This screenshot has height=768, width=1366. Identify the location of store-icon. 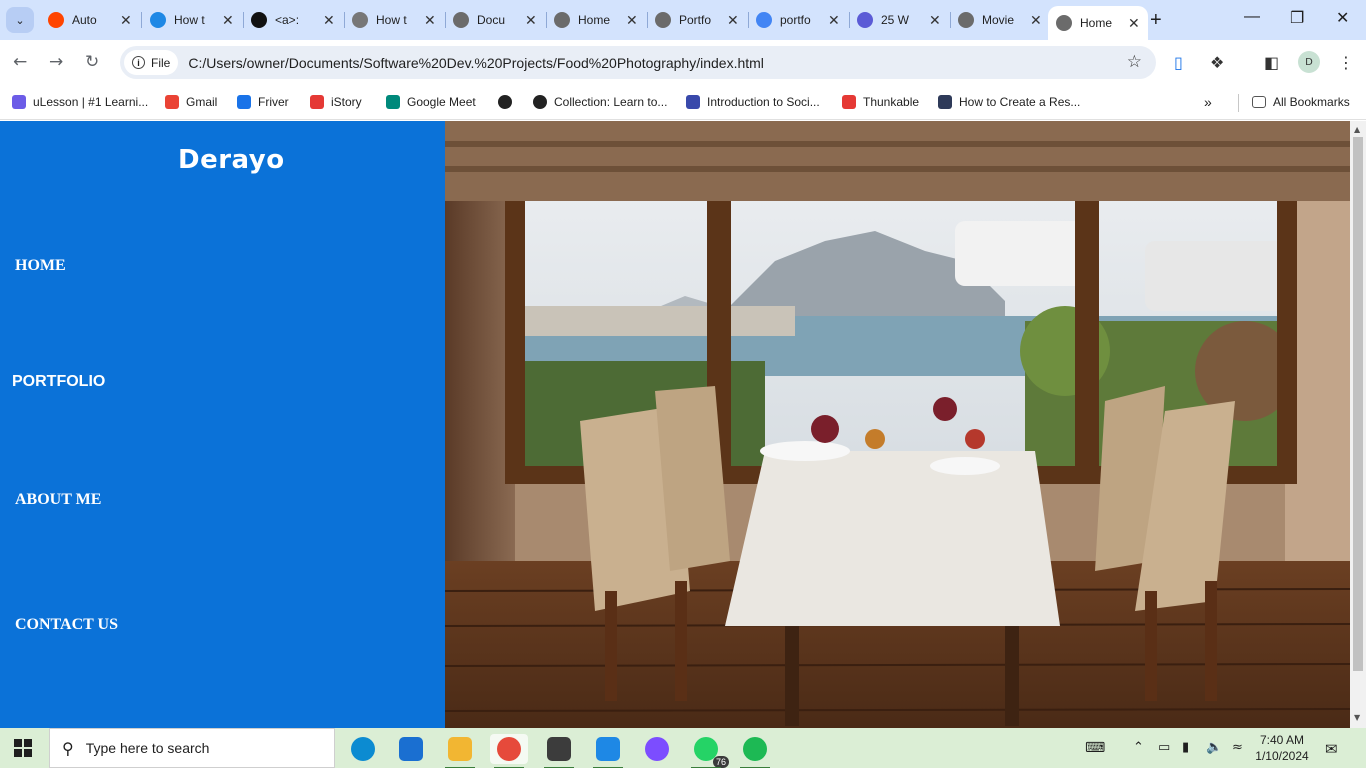
(411, 749).